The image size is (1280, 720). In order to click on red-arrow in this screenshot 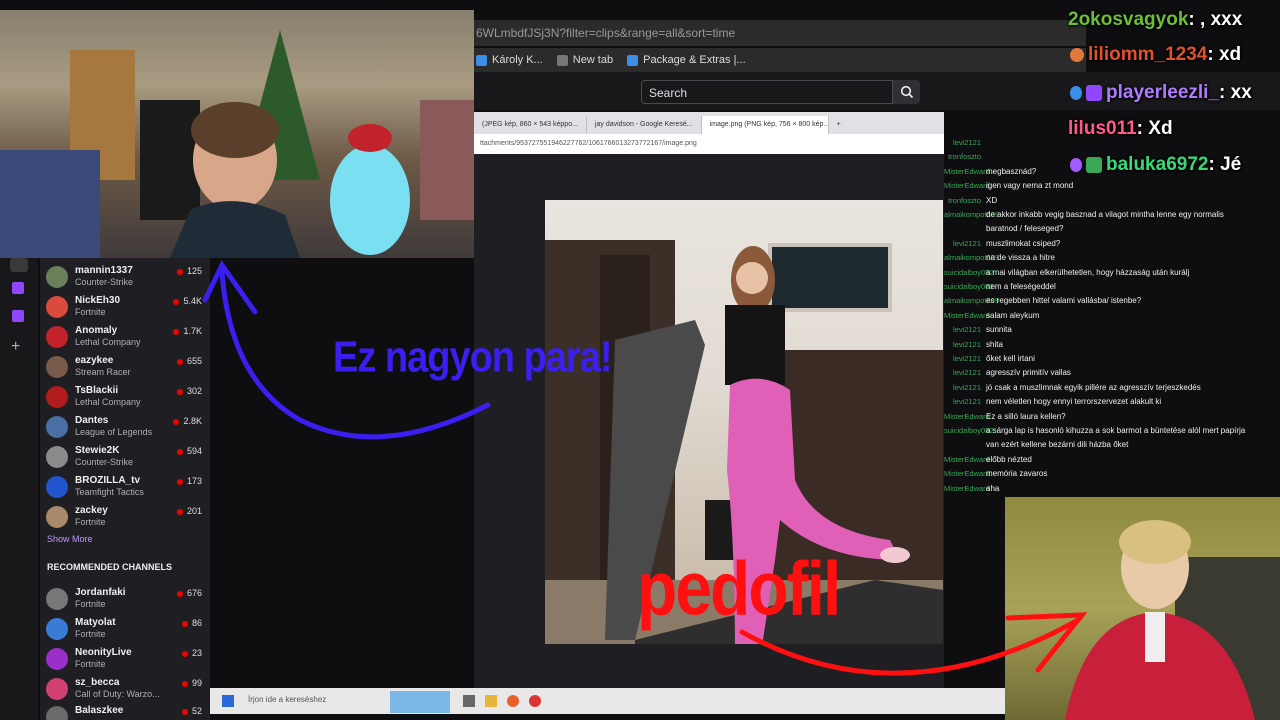, I will do `click(910, 646)`.